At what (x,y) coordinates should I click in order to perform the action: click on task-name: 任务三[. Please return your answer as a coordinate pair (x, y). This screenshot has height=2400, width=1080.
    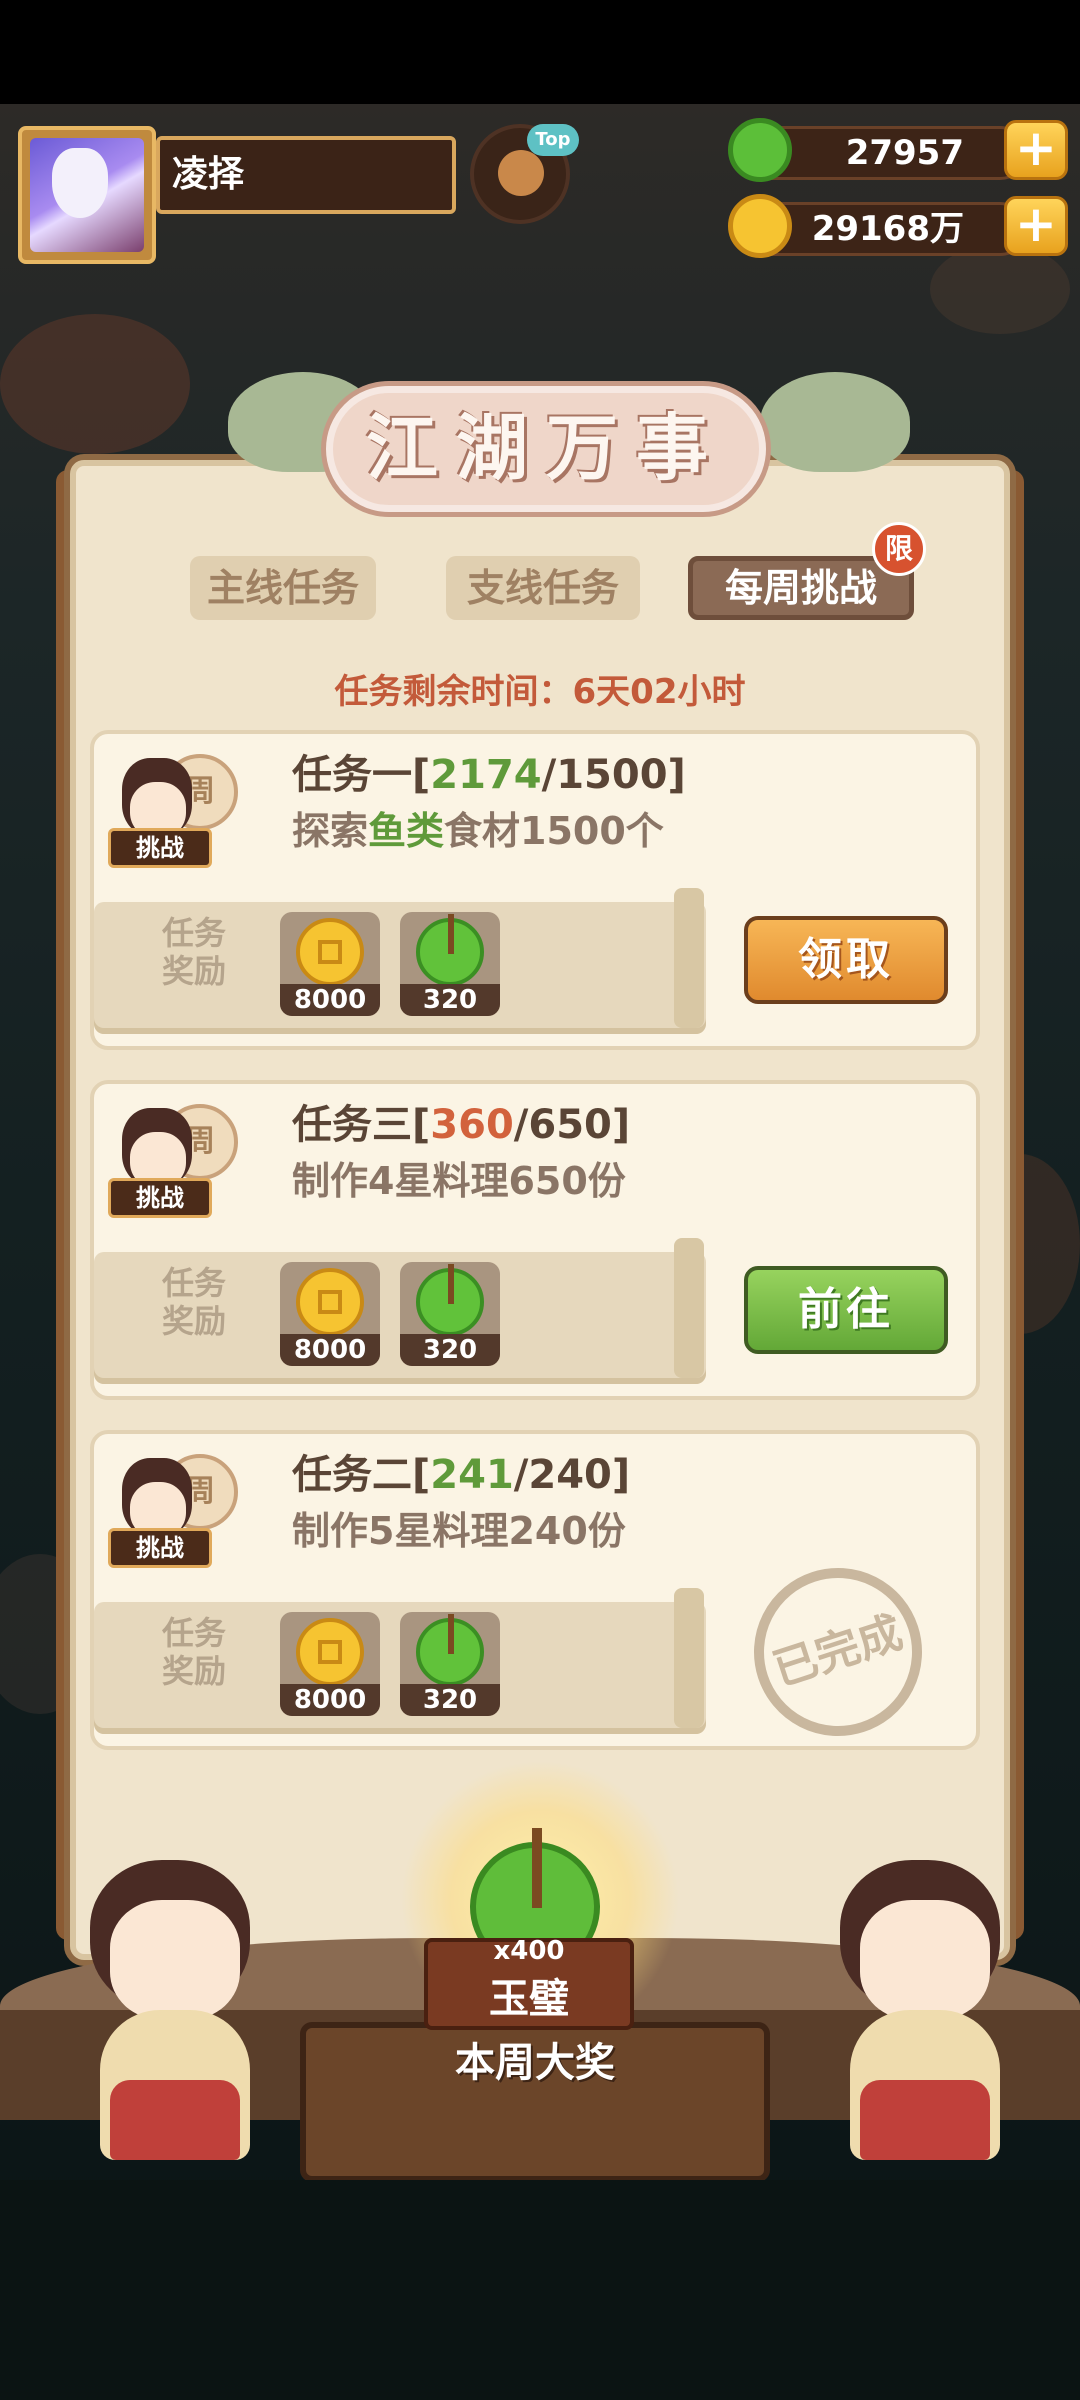
    Looking at the image, I should click on (361, 1125).